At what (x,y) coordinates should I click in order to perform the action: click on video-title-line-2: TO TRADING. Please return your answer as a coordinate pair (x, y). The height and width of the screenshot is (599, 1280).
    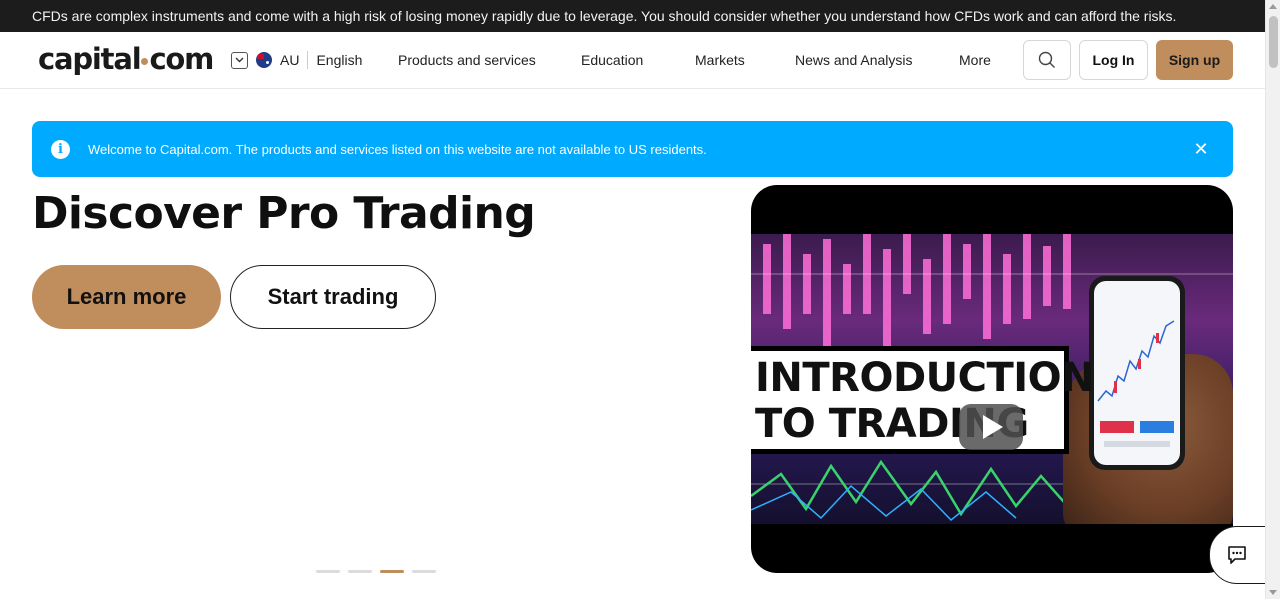
    Looking at the image, I should click on (892, 424).